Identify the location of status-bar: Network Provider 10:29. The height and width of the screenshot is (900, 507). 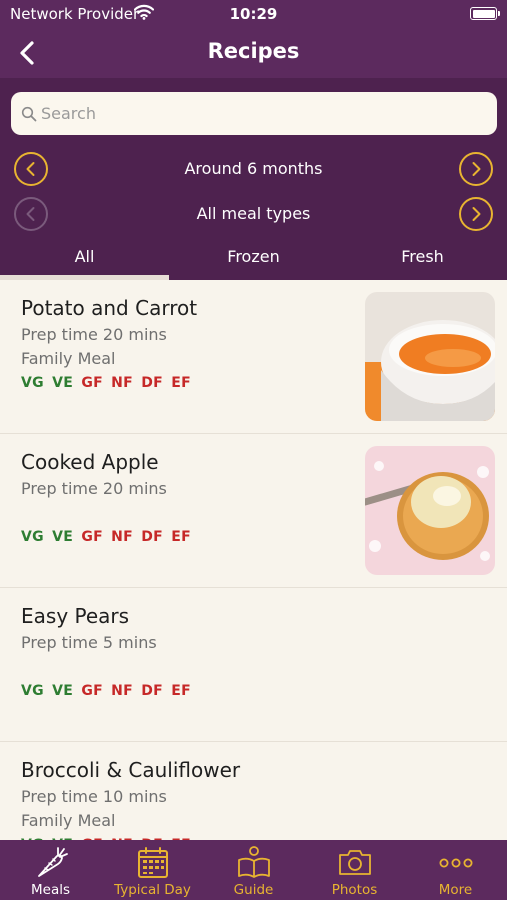
(253, 14).